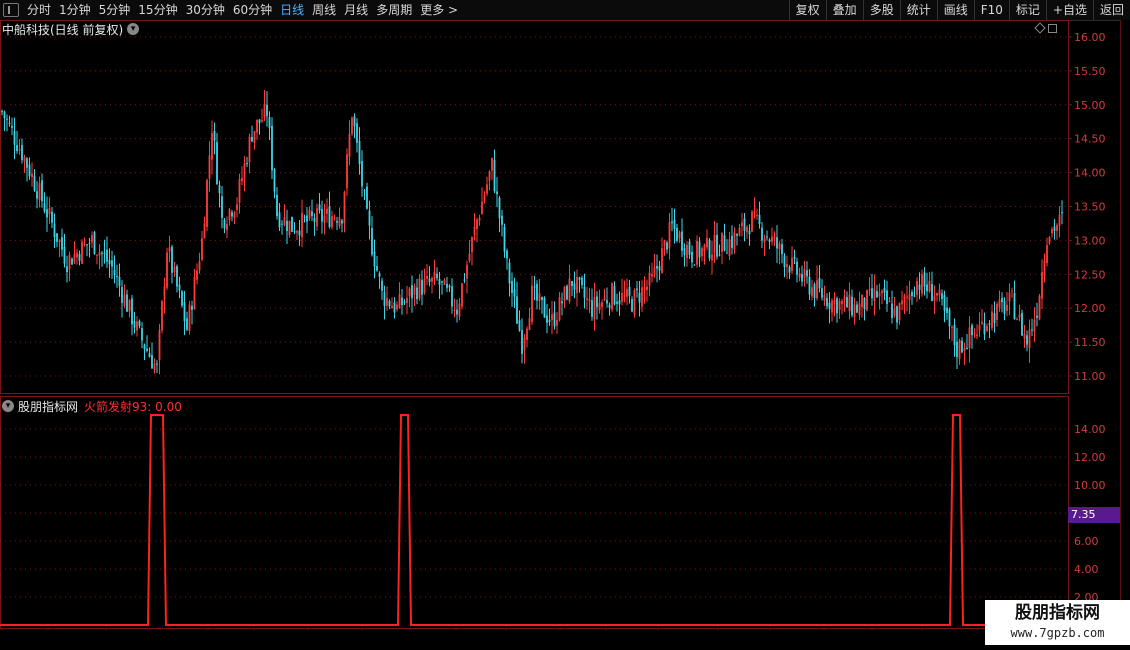  Describe the element at coordinates (48, 406) in the screenshot. I see `indicator-panel-name: 股朋指标网` at that location.